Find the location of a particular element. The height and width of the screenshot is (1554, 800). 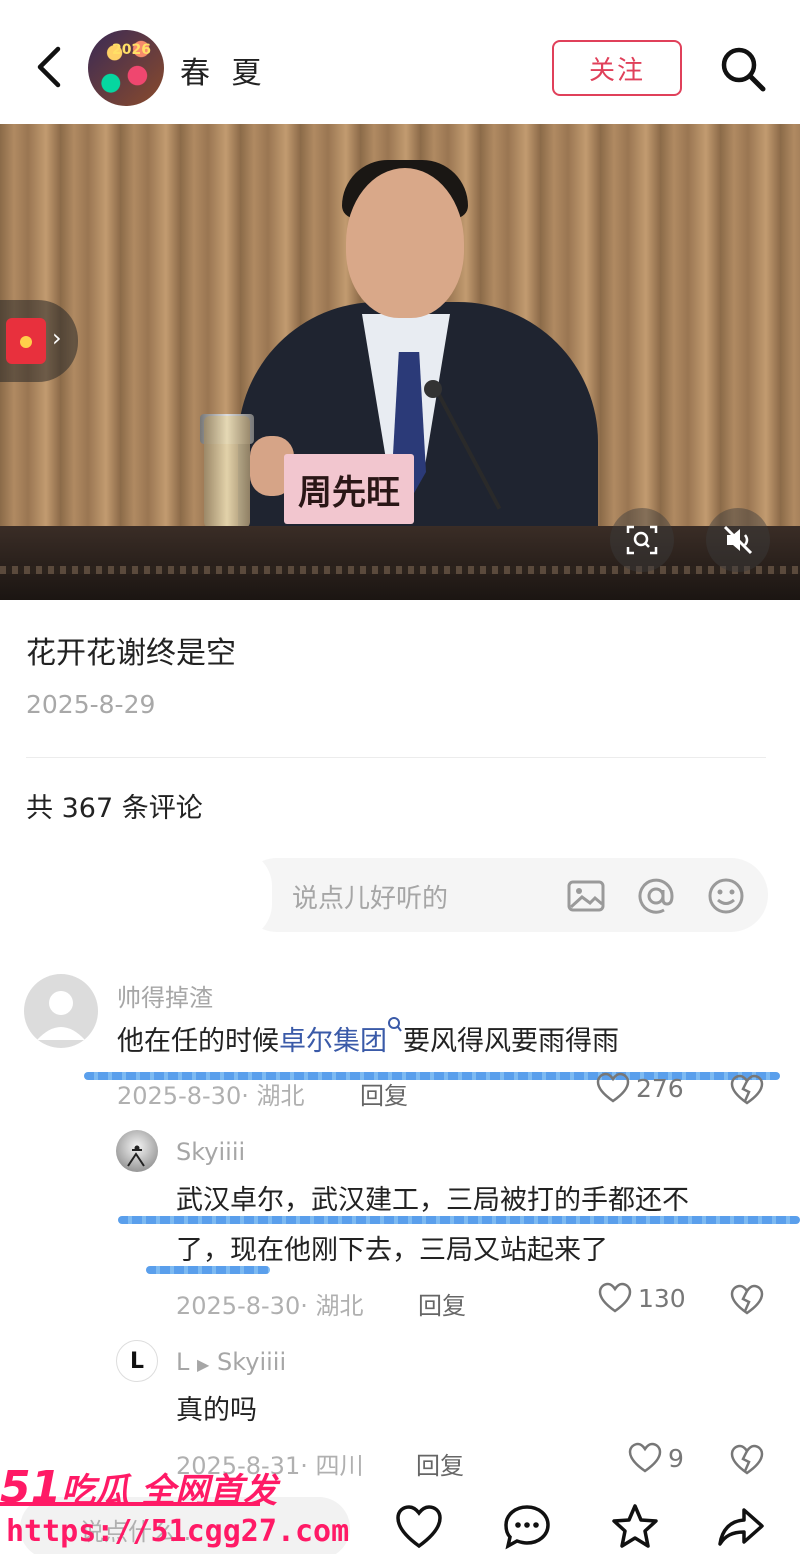

scan-lens-icon is located at coordinates (642, 540).